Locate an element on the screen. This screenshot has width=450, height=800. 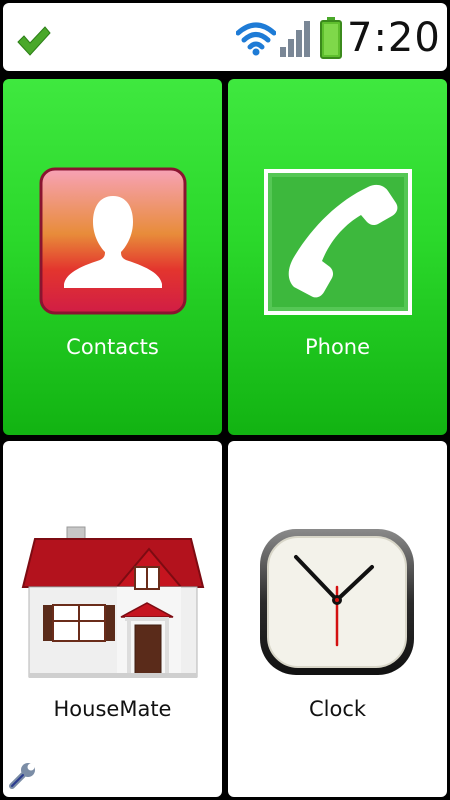
wrench-icon is located at coordinates (23, 775).